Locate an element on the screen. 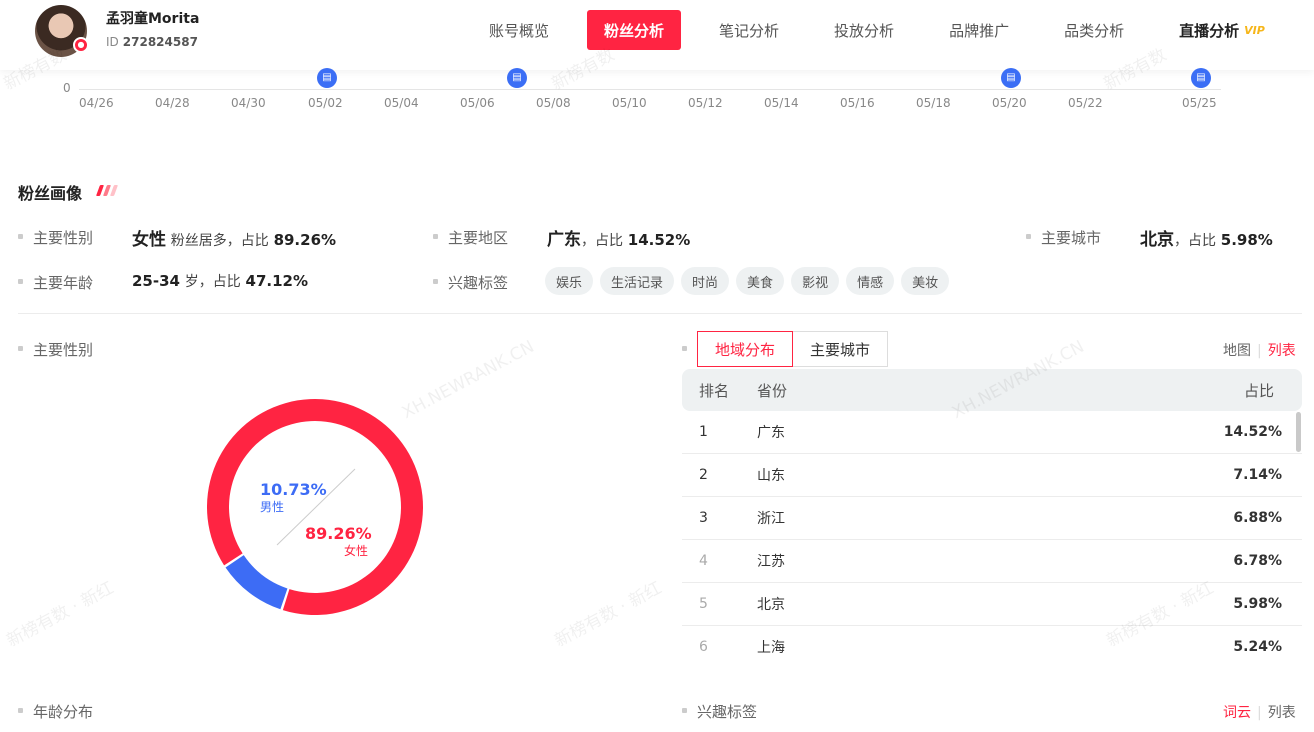 Image resolution: width=1314 pixels, height=732 pixels. row-province: 浙江 is located at coordinates (771, 519).